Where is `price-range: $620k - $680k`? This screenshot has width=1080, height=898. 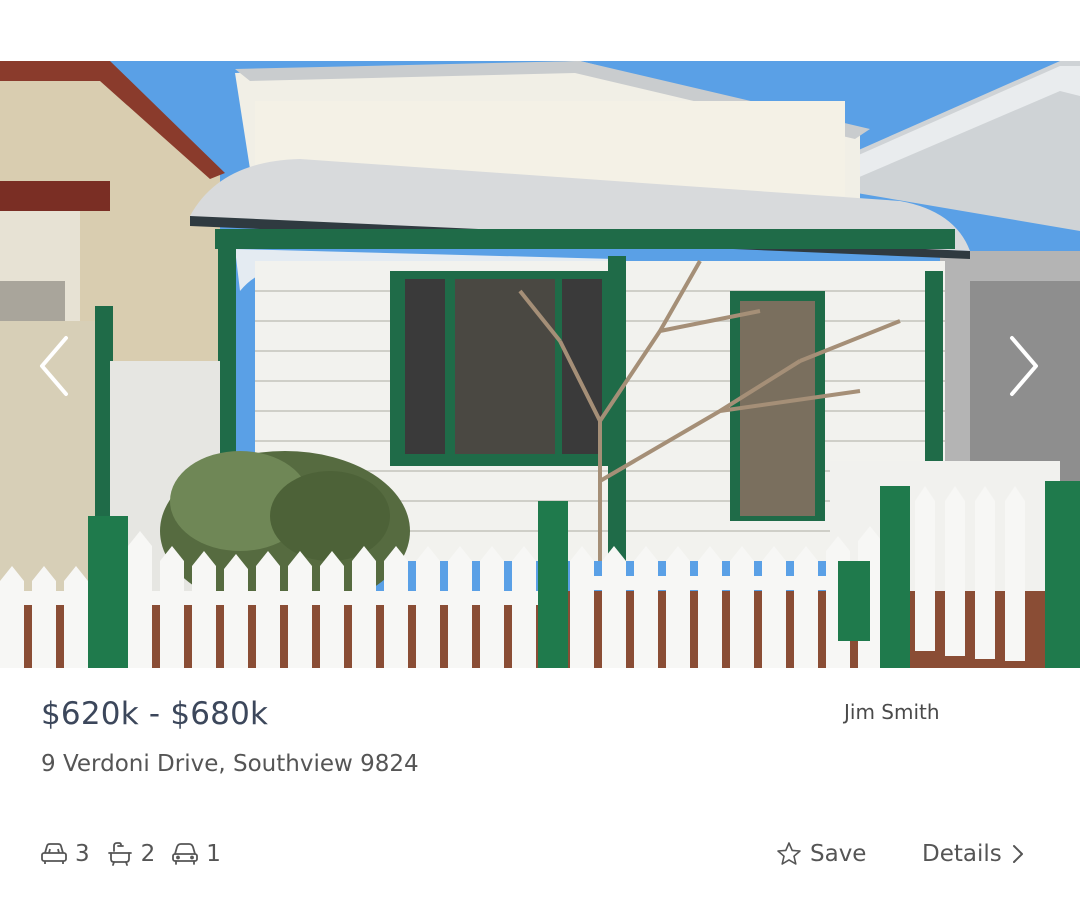
price-range: $620k - $680k is located at coordinates (155, 714).